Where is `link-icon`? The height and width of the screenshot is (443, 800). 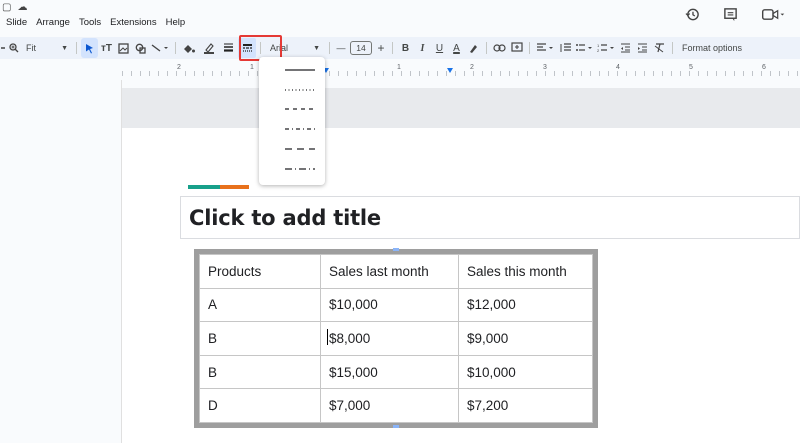
link-icon is located at coordinates (499, 48).